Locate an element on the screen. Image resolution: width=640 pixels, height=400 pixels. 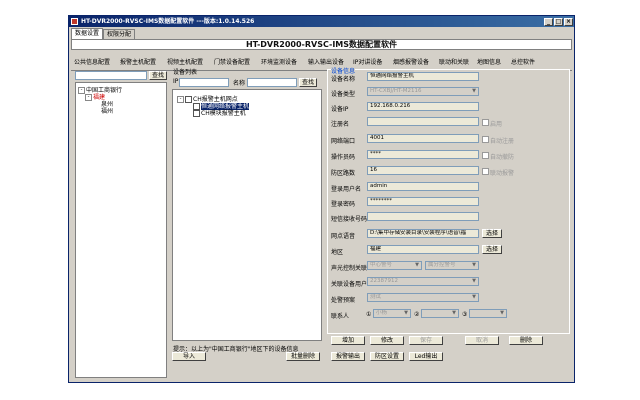
region-select-button: 选择 is located at coordinates (492, 249).